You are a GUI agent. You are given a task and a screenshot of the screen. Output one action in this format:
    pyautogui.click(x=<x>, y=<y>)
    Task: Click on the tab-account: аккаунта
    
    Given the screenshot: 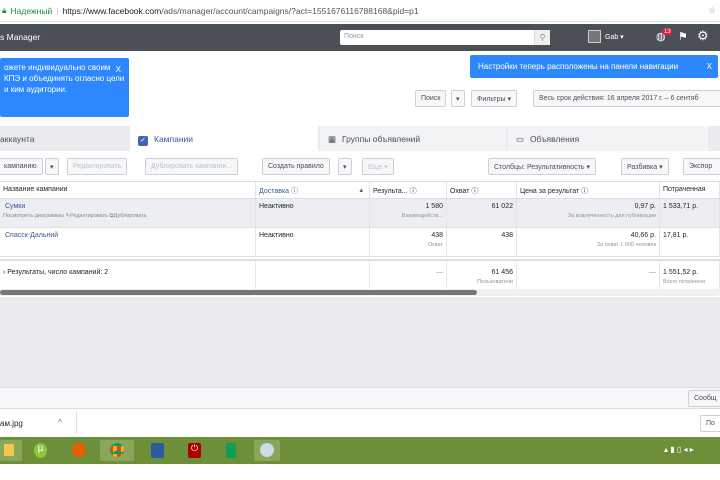 What is the action you would take?
    pyautogui.click(x=64, y=138)
    